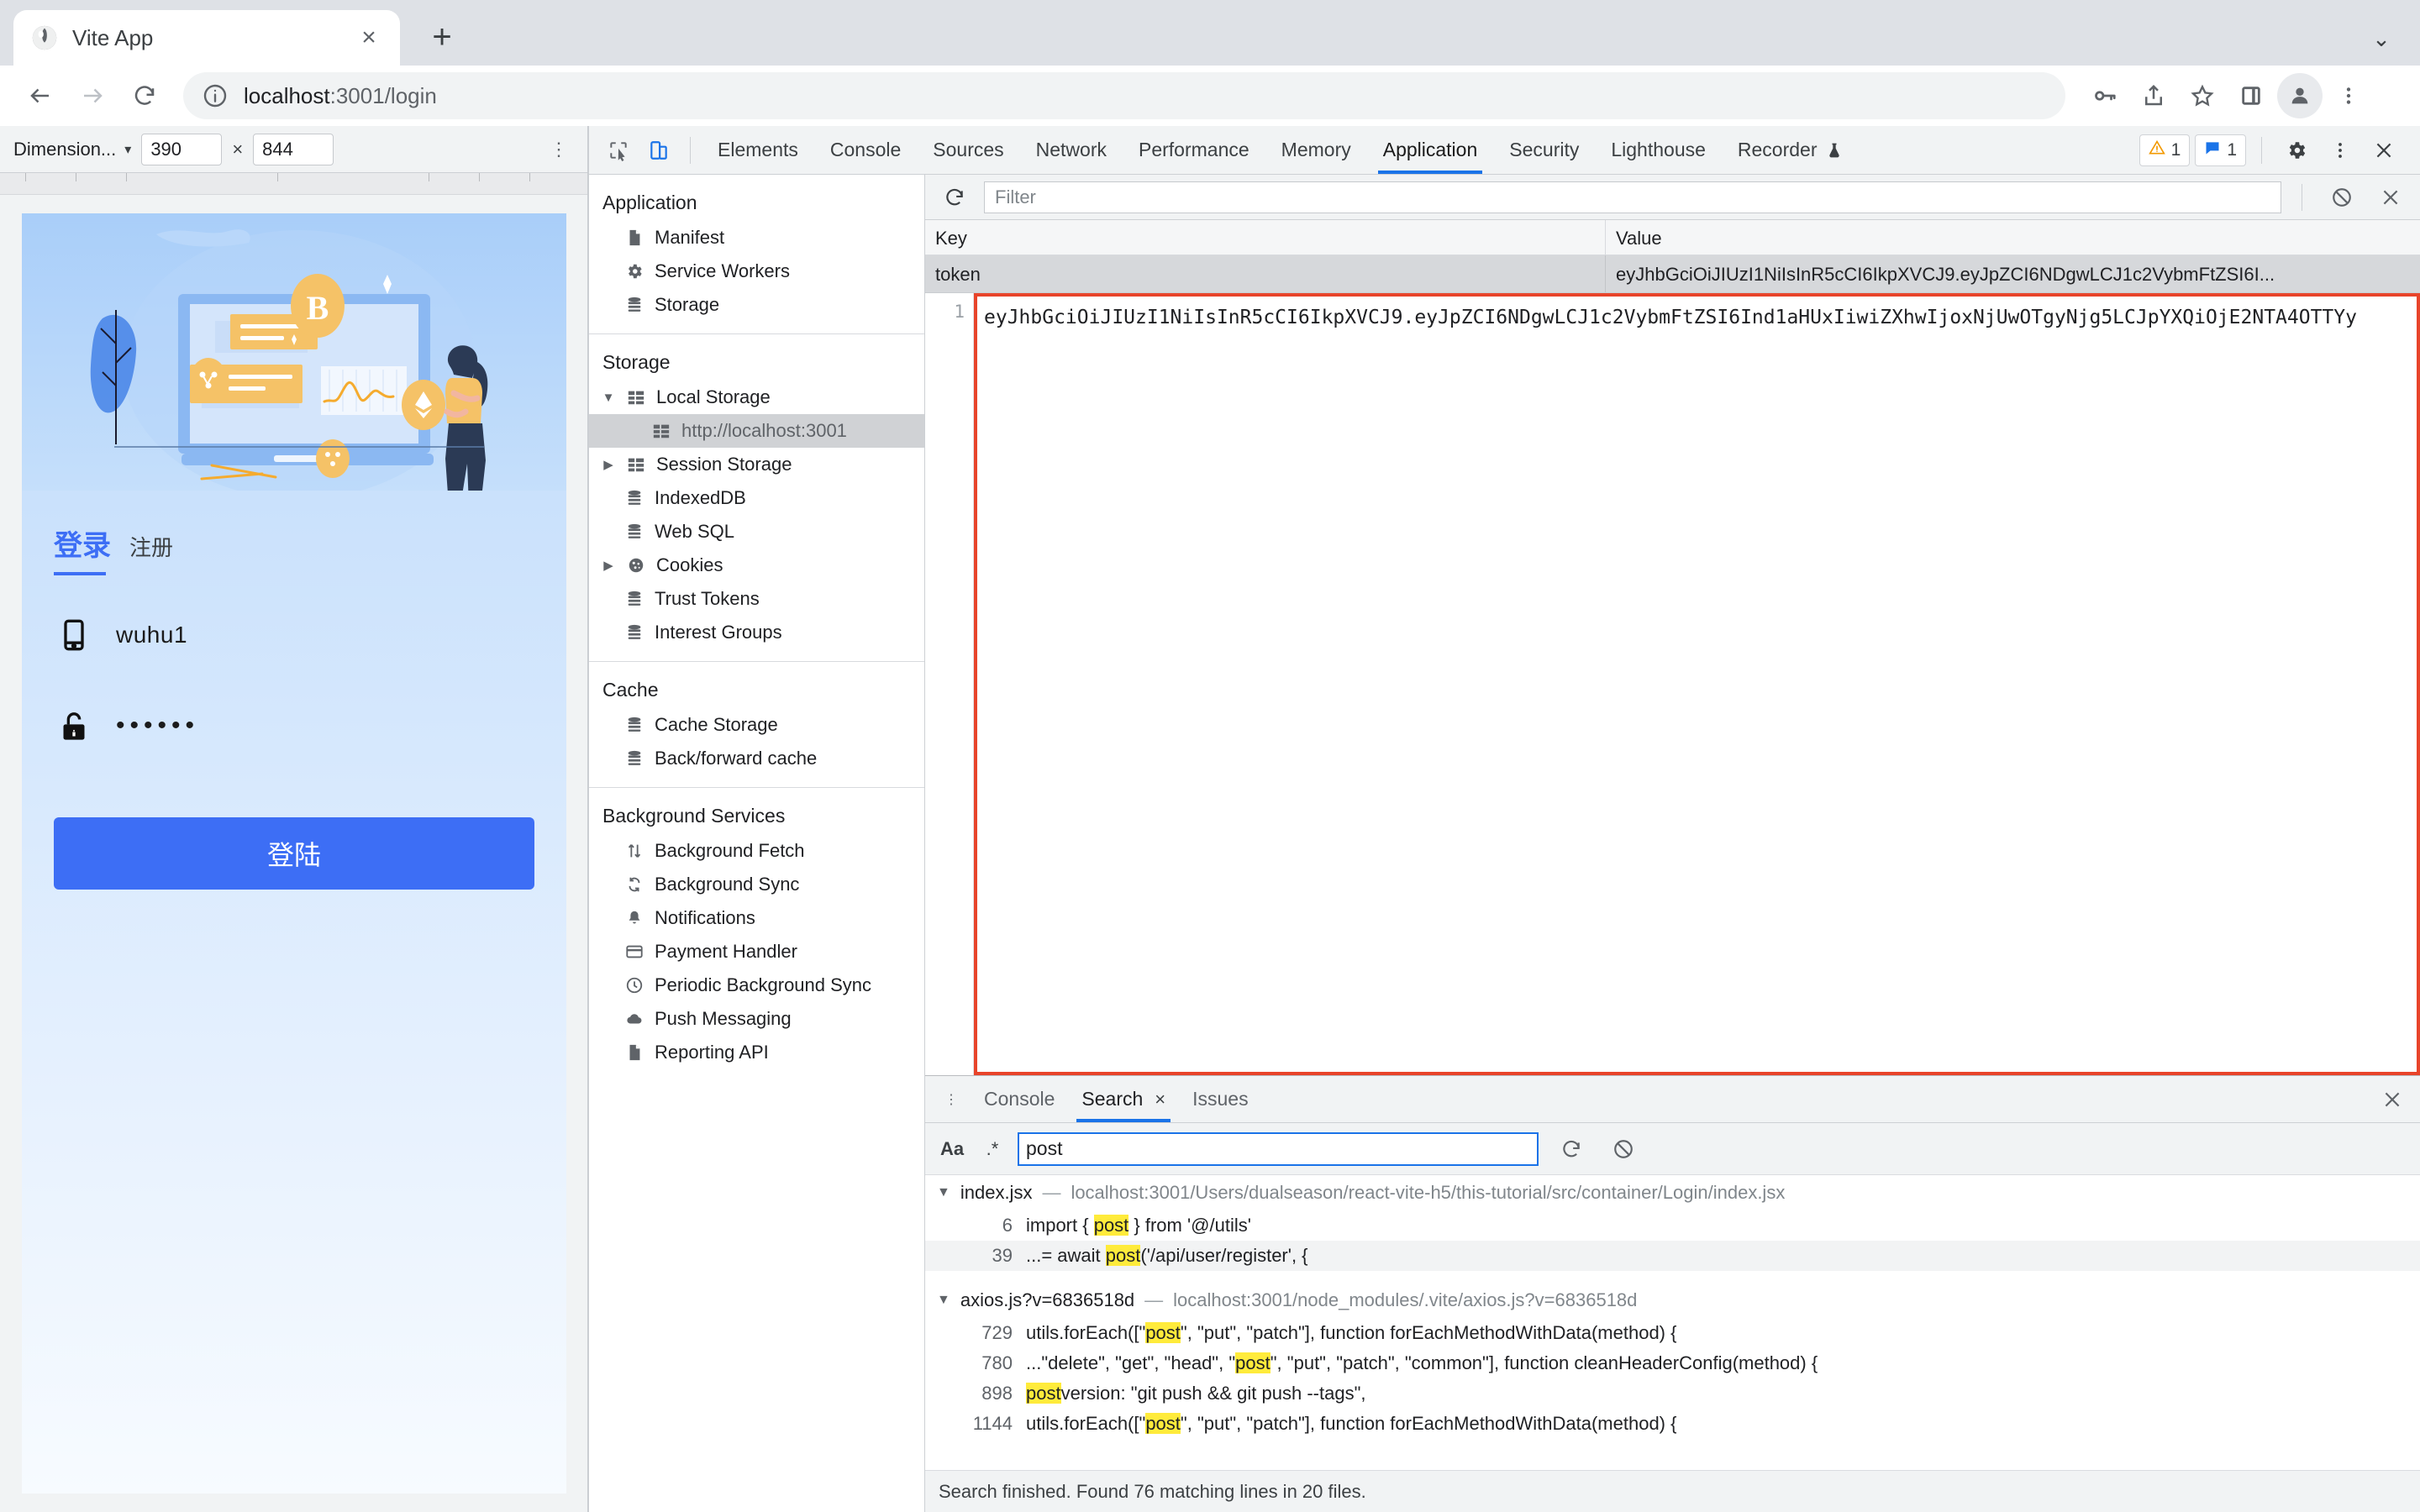  What do you see at coordinates (92, 95) in the screenshot?
I see `forward-button` at bounding box center [92, 95].